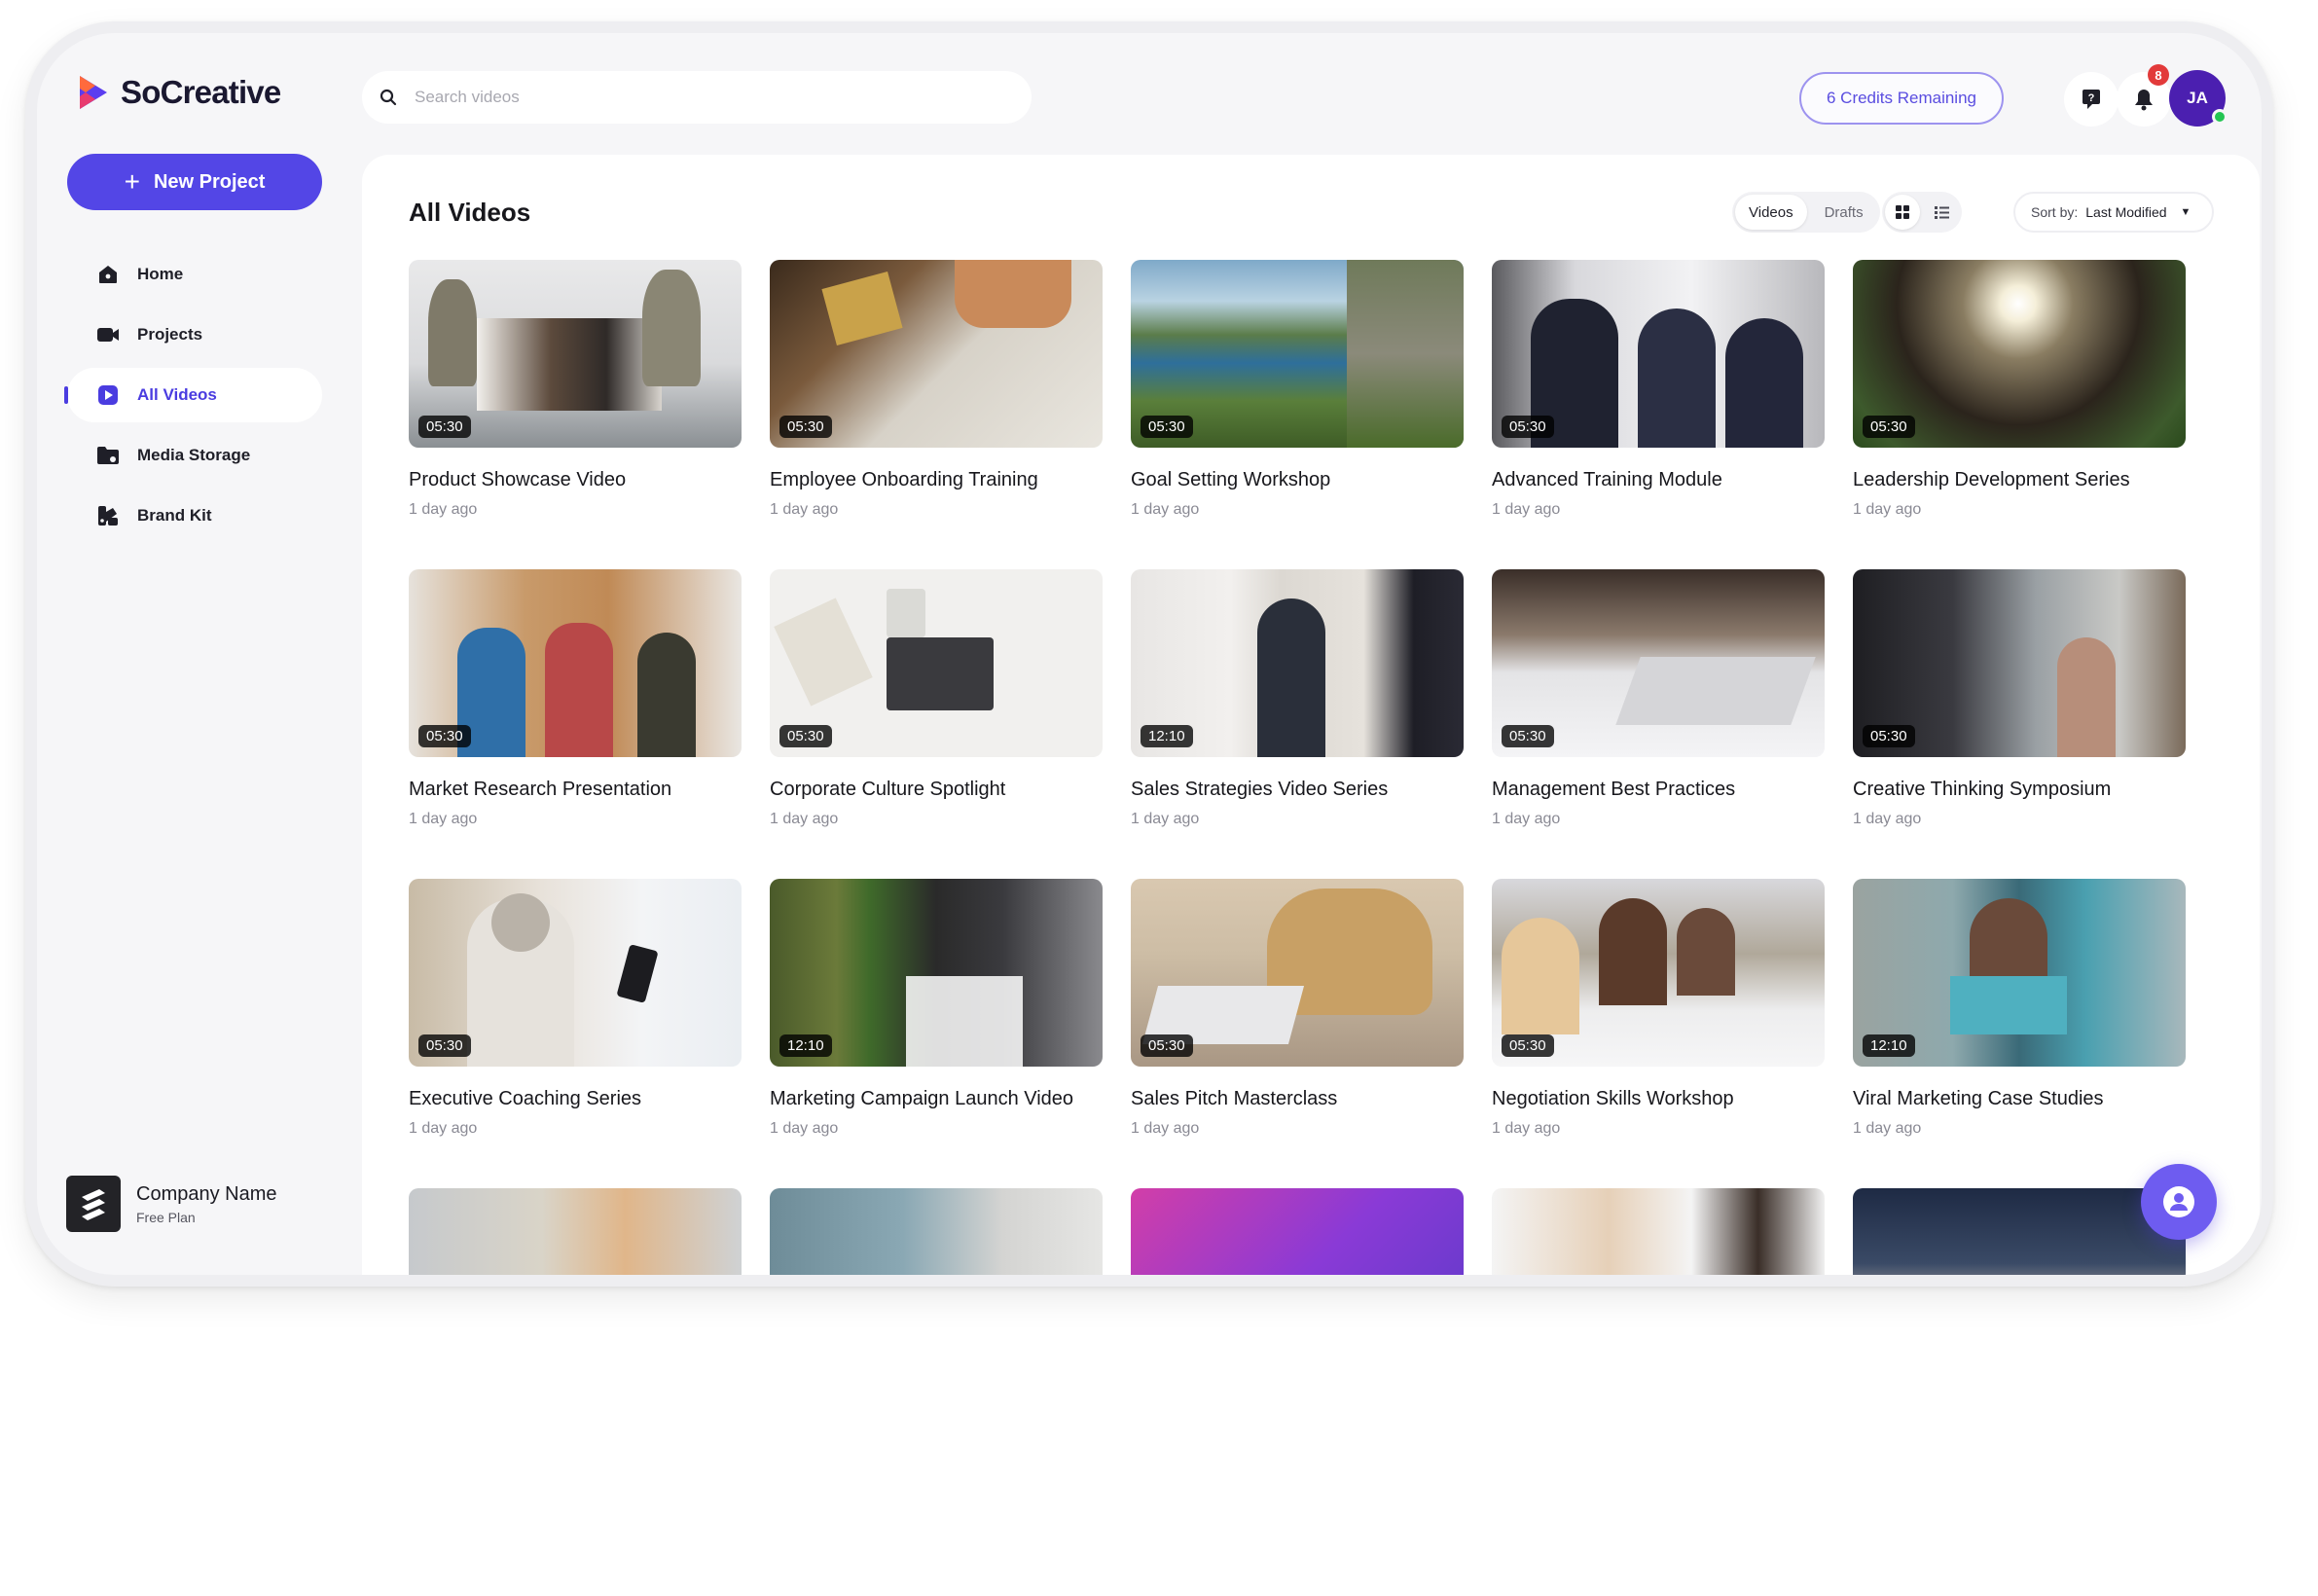 This screenshot has height=1596, width=2318. What do you see at coordinates (108, 275) in the screenshot?
I see `home-icon` at bounding box center [108, 275].